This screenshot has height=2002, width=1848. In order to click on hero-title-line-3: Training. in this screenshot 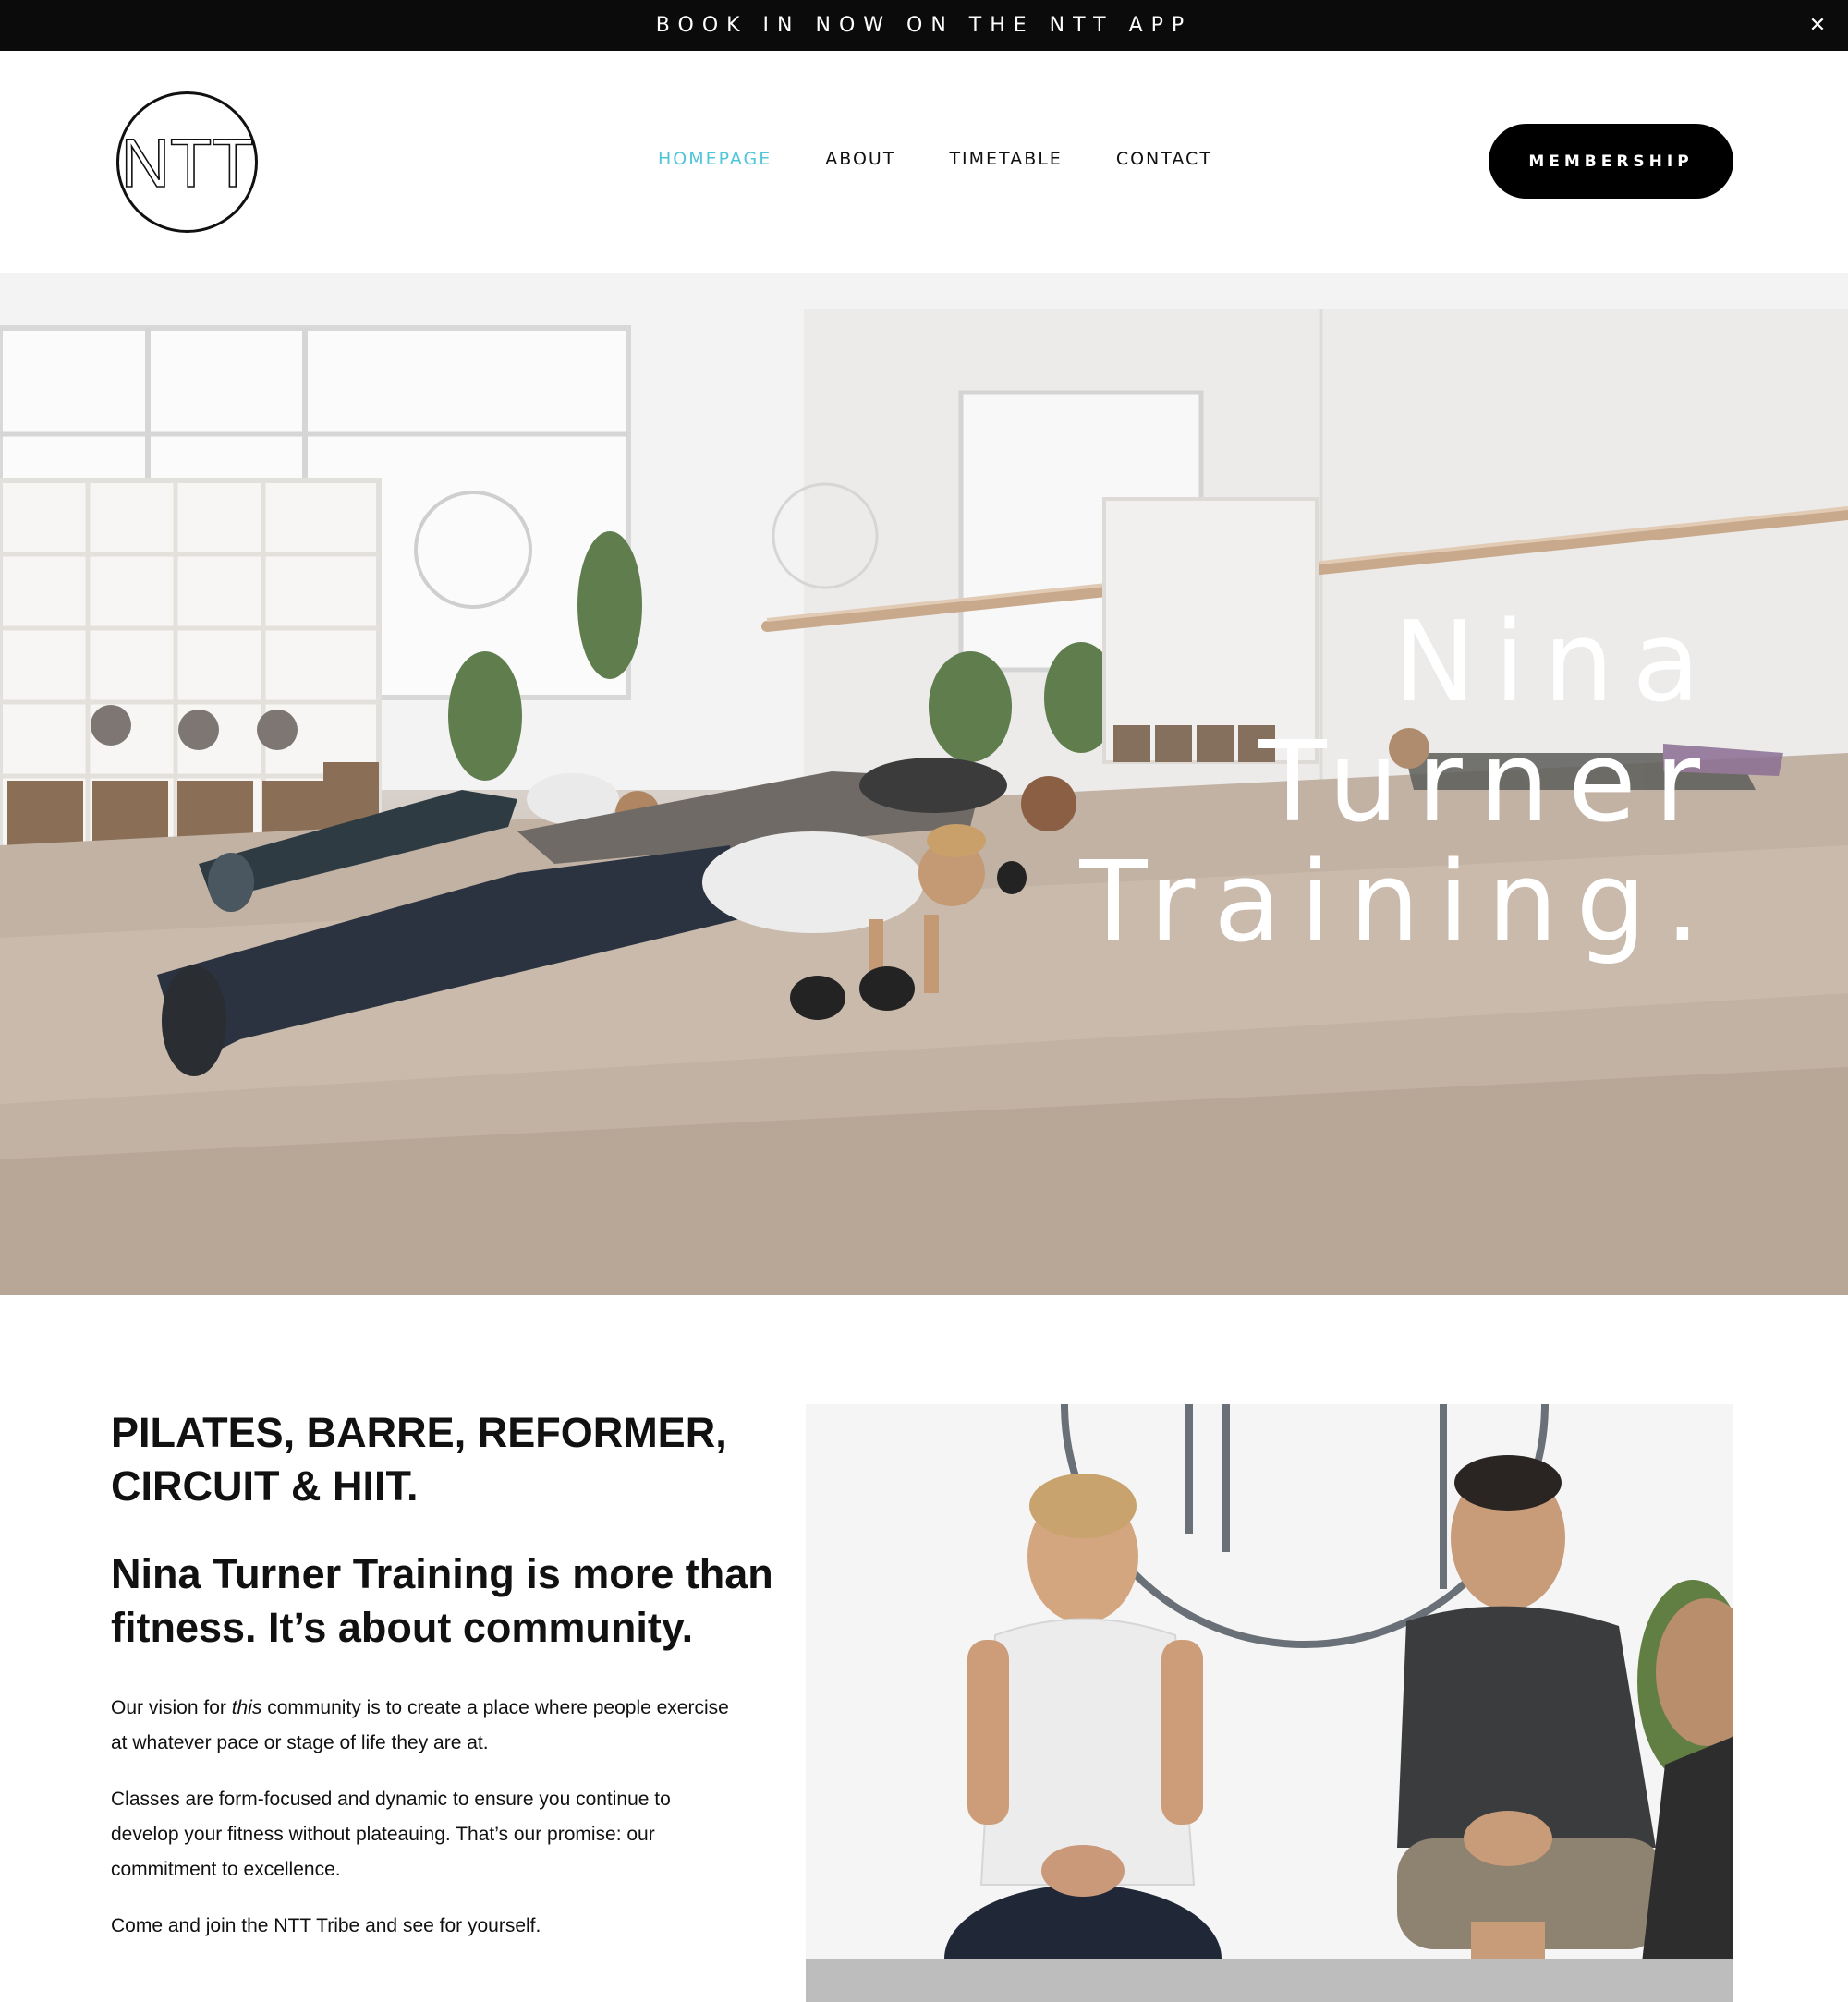, I will do `click(1399, 903)`.